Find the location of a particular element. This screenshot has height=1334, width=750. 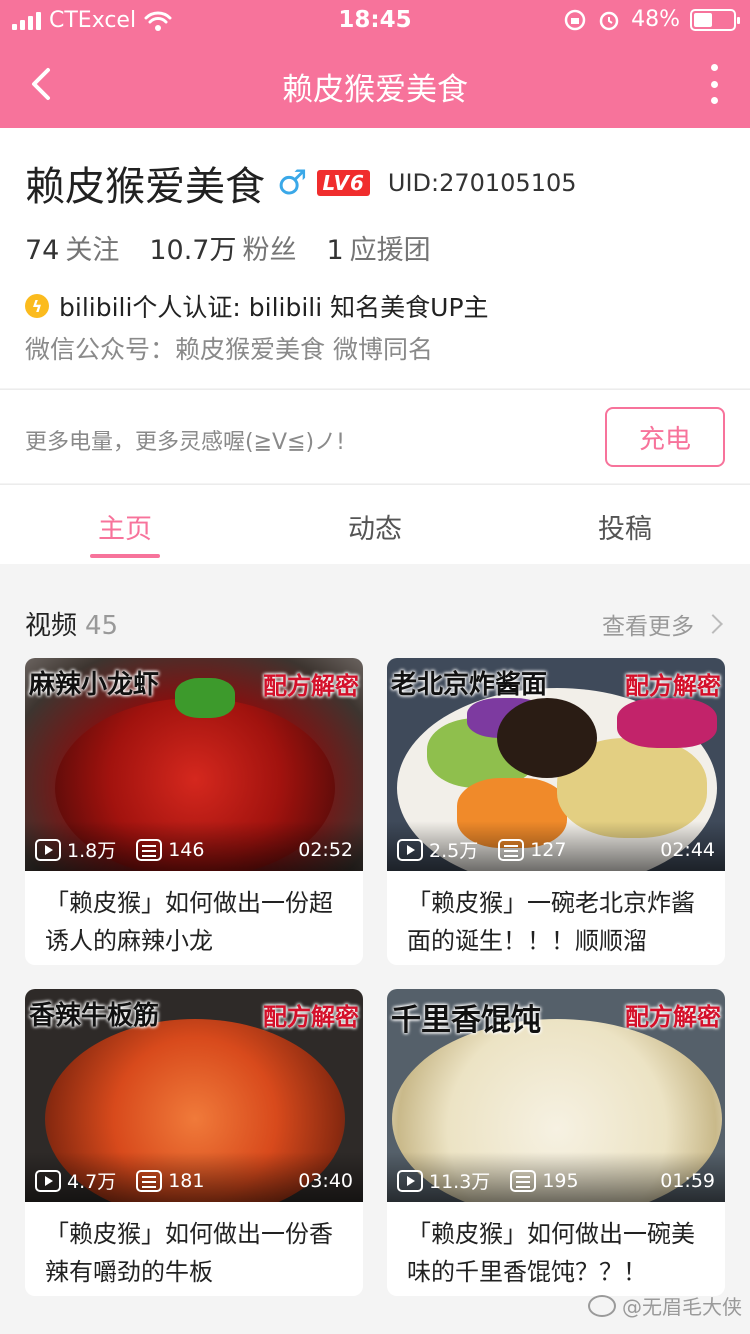

name-row: 赖皮猴爱美食 ♂ LV6 UID:270105105 is located at coordinates (301, 183).